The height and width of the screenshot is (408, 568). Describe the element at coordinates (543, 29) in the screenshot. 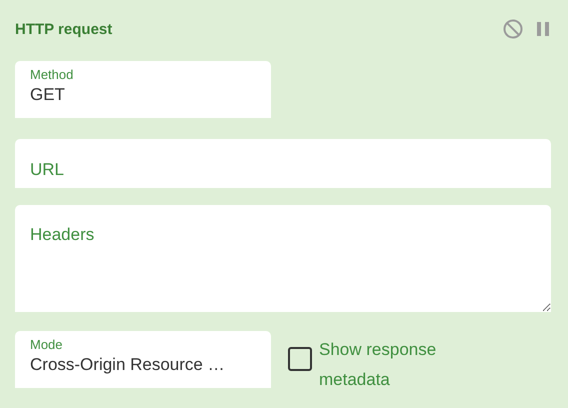

I see `pause-icon` at that location.